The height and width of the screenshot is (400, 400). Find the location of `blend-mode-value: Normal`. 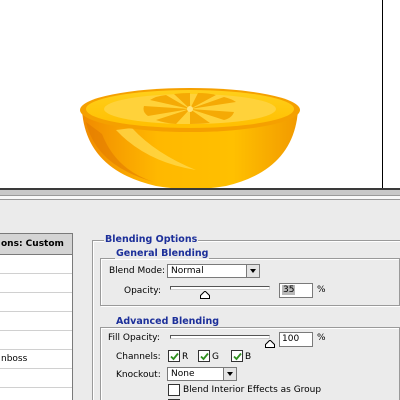

blend-mode-value: Normal is located at coordinates (187, 271).